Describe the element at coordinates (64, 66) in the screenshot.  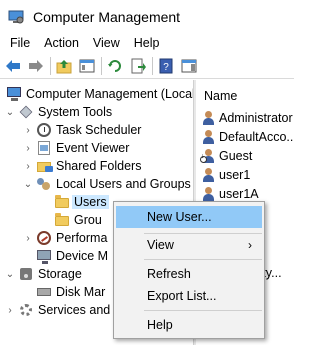
I see `up-folder-icon` at that location.